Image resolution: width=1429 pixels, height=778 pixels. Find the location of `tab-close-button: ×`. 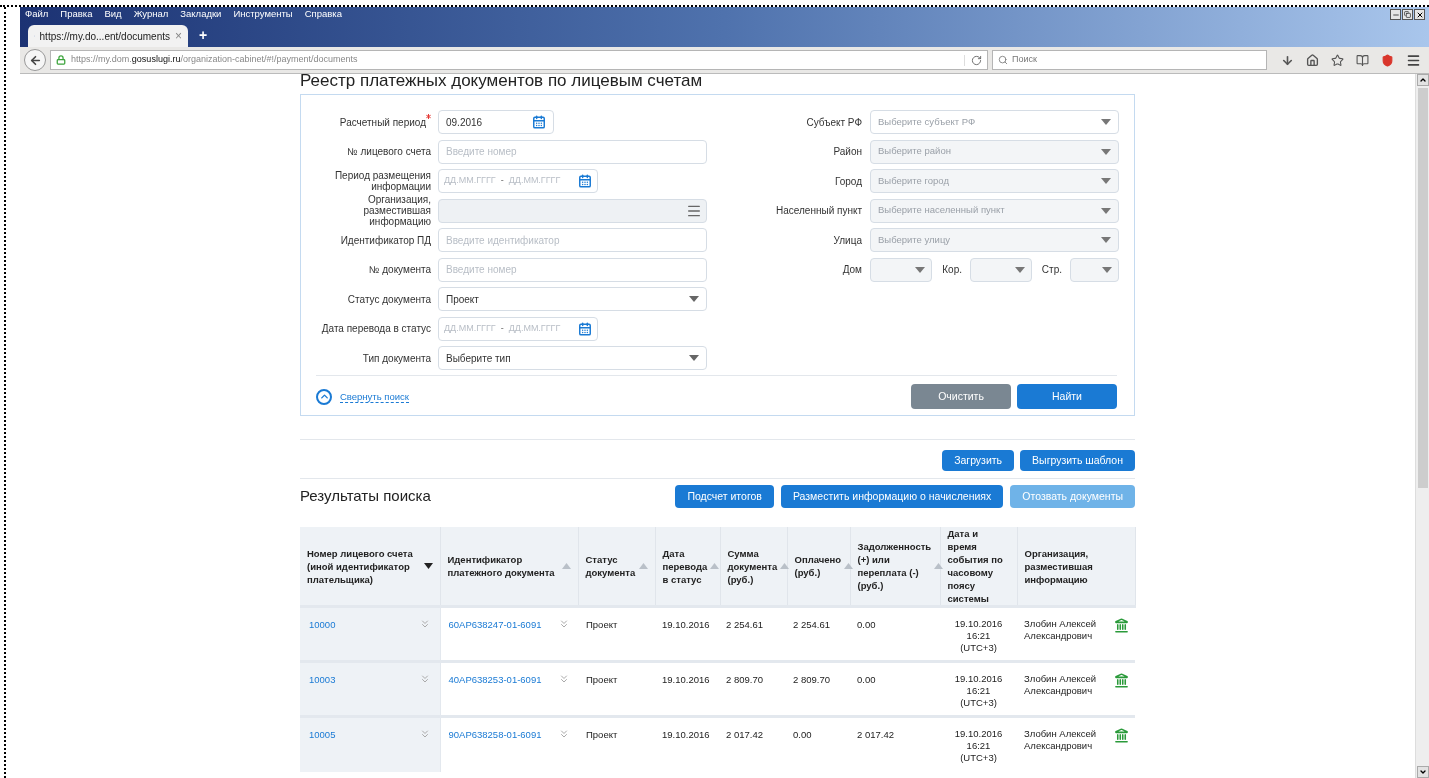

tab-close-button: × is located at coordinates (178, 36).